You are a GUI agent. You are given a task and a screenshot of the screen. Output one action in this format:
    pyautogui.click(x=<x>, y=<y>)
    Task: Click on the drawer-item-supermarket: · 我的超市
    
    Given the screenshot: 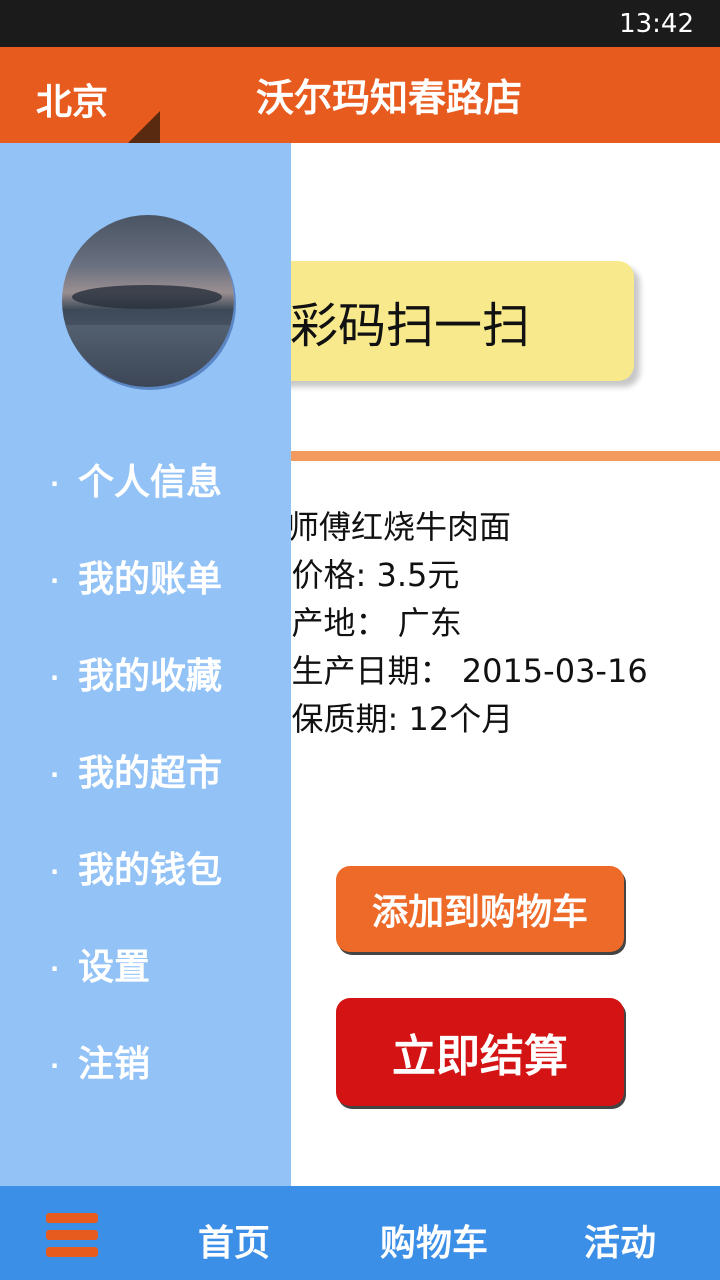 What is the action you would take?
    pyautogui.click(x=136, y=770)
    